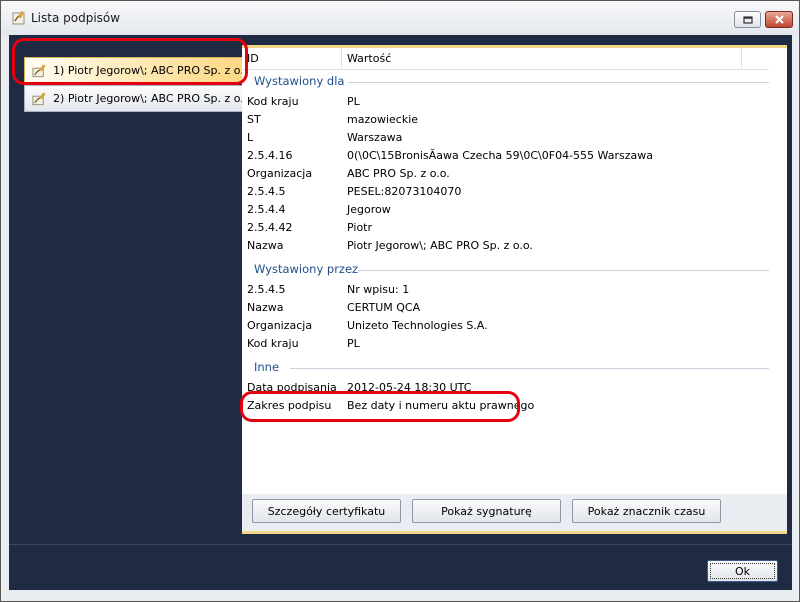 The height and width of the screenshot is (602, 800). What do you see at coordinates (299, 81) in the screenshot?
I see `section-title: Wystawiony dla` at bounding box center [299, 81].